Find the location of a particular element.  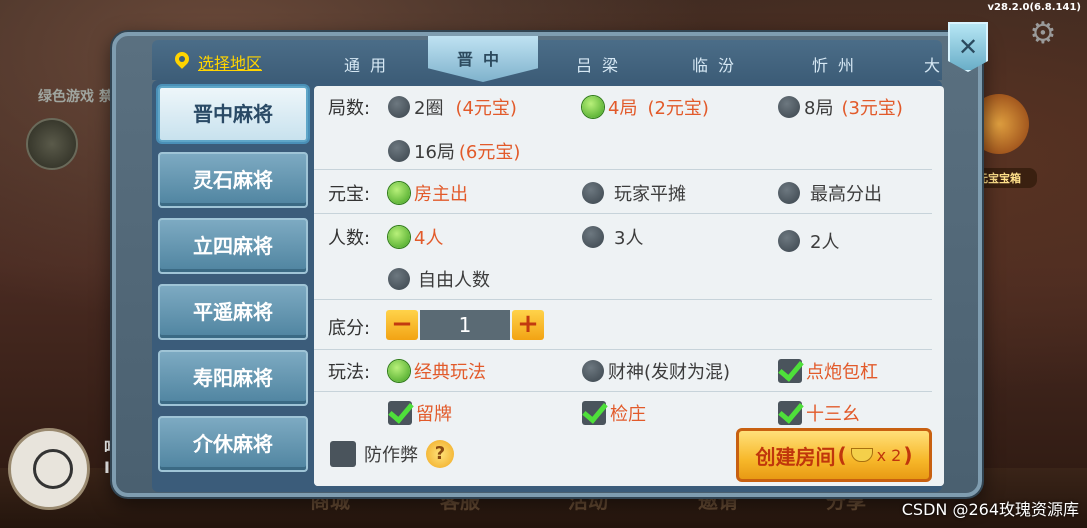

rule-option-classic: 经典玩法 is located at coordinates (437, 371).